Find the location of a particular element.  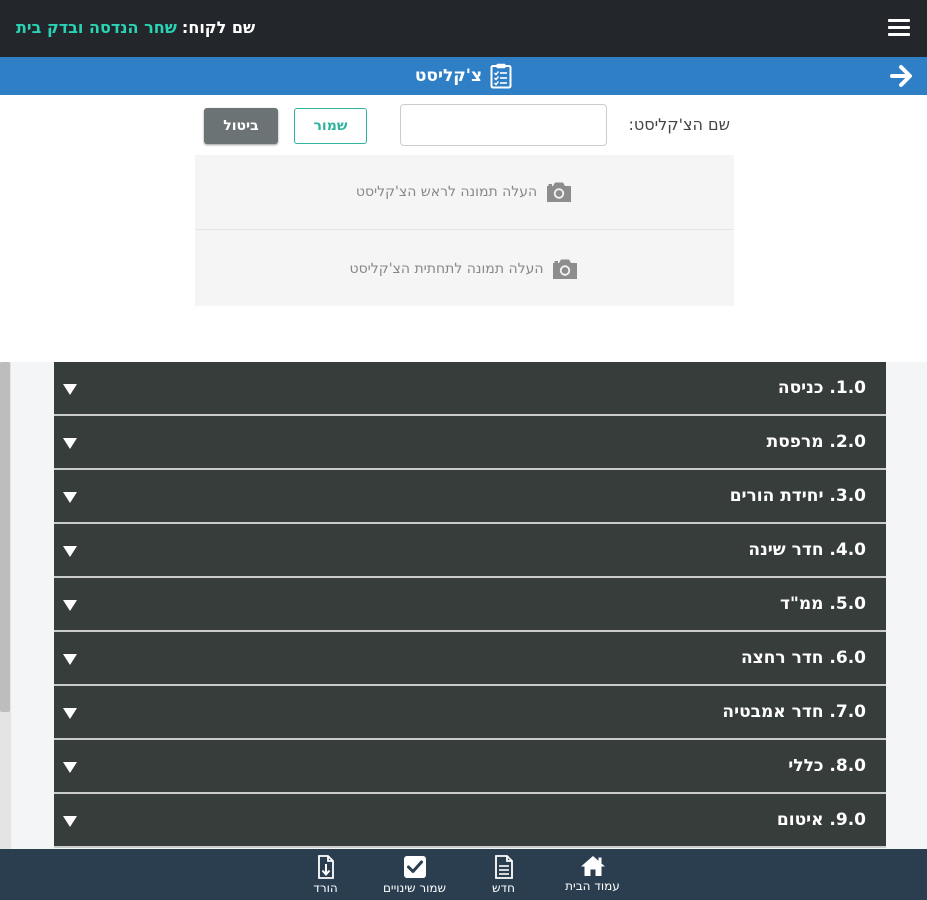

nav-save-changes-label: שמור שינויים is located at coordinates (414, 888).